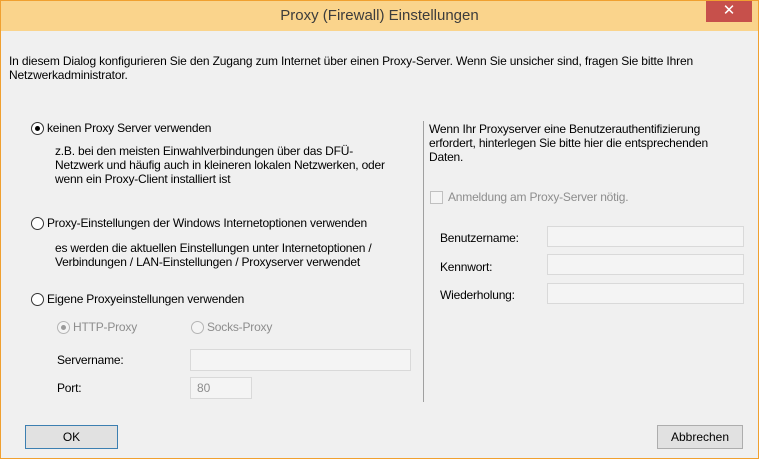 The height and width of the screenshot is (459, 759). What do you see at coordinates (479, 238) in the screenshot?
I see `username-label: Benutzername:` at bounding box center [479, 238].